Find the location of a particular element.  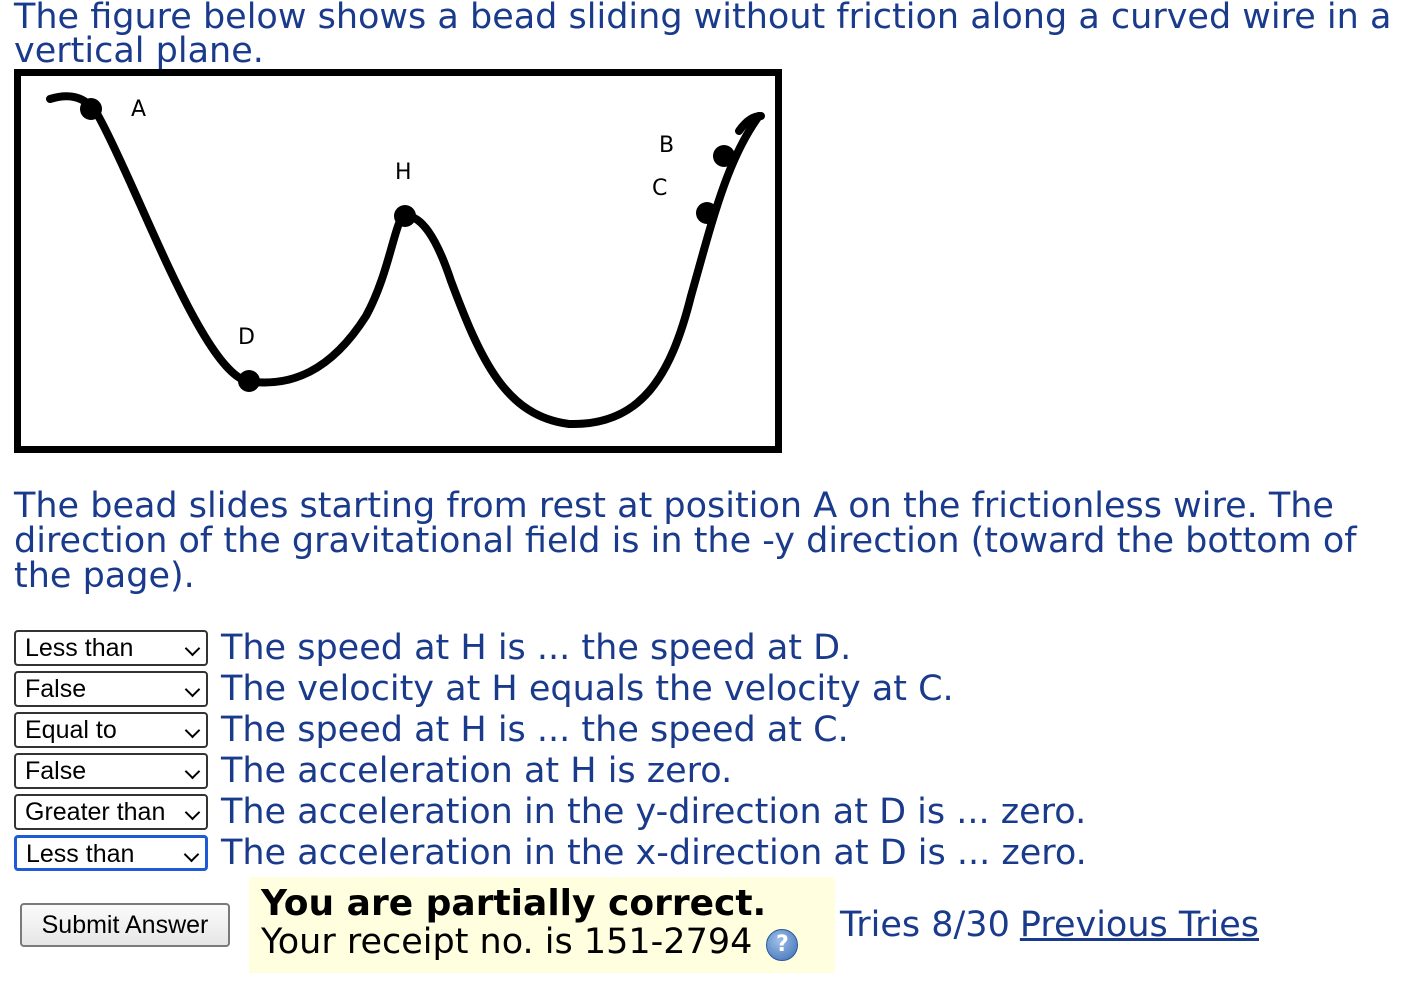

select-value: Equal to is located at coordinates (71, 730).